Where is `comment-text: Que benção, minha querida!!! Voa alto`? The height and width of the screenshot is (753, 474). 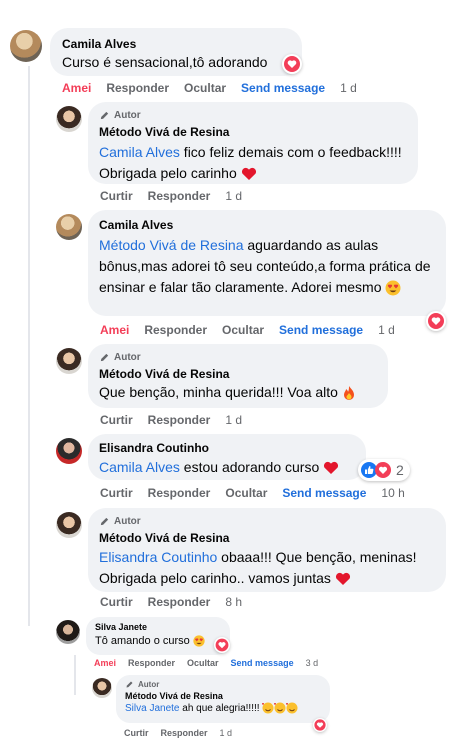 comment-text: Que benção, minha querida!!! Voa alto is located at coordinates (218, 392).